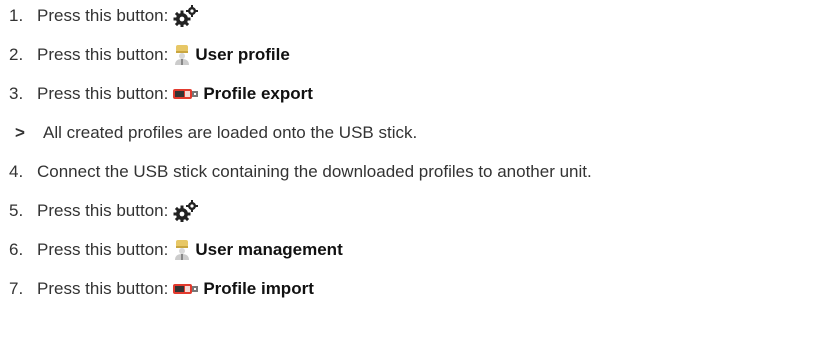 The width and height of the screenshot is (822, 354). Describe the element at coordinates (16, 93) in the screenshot. I see `step-number: 3.` at that location.